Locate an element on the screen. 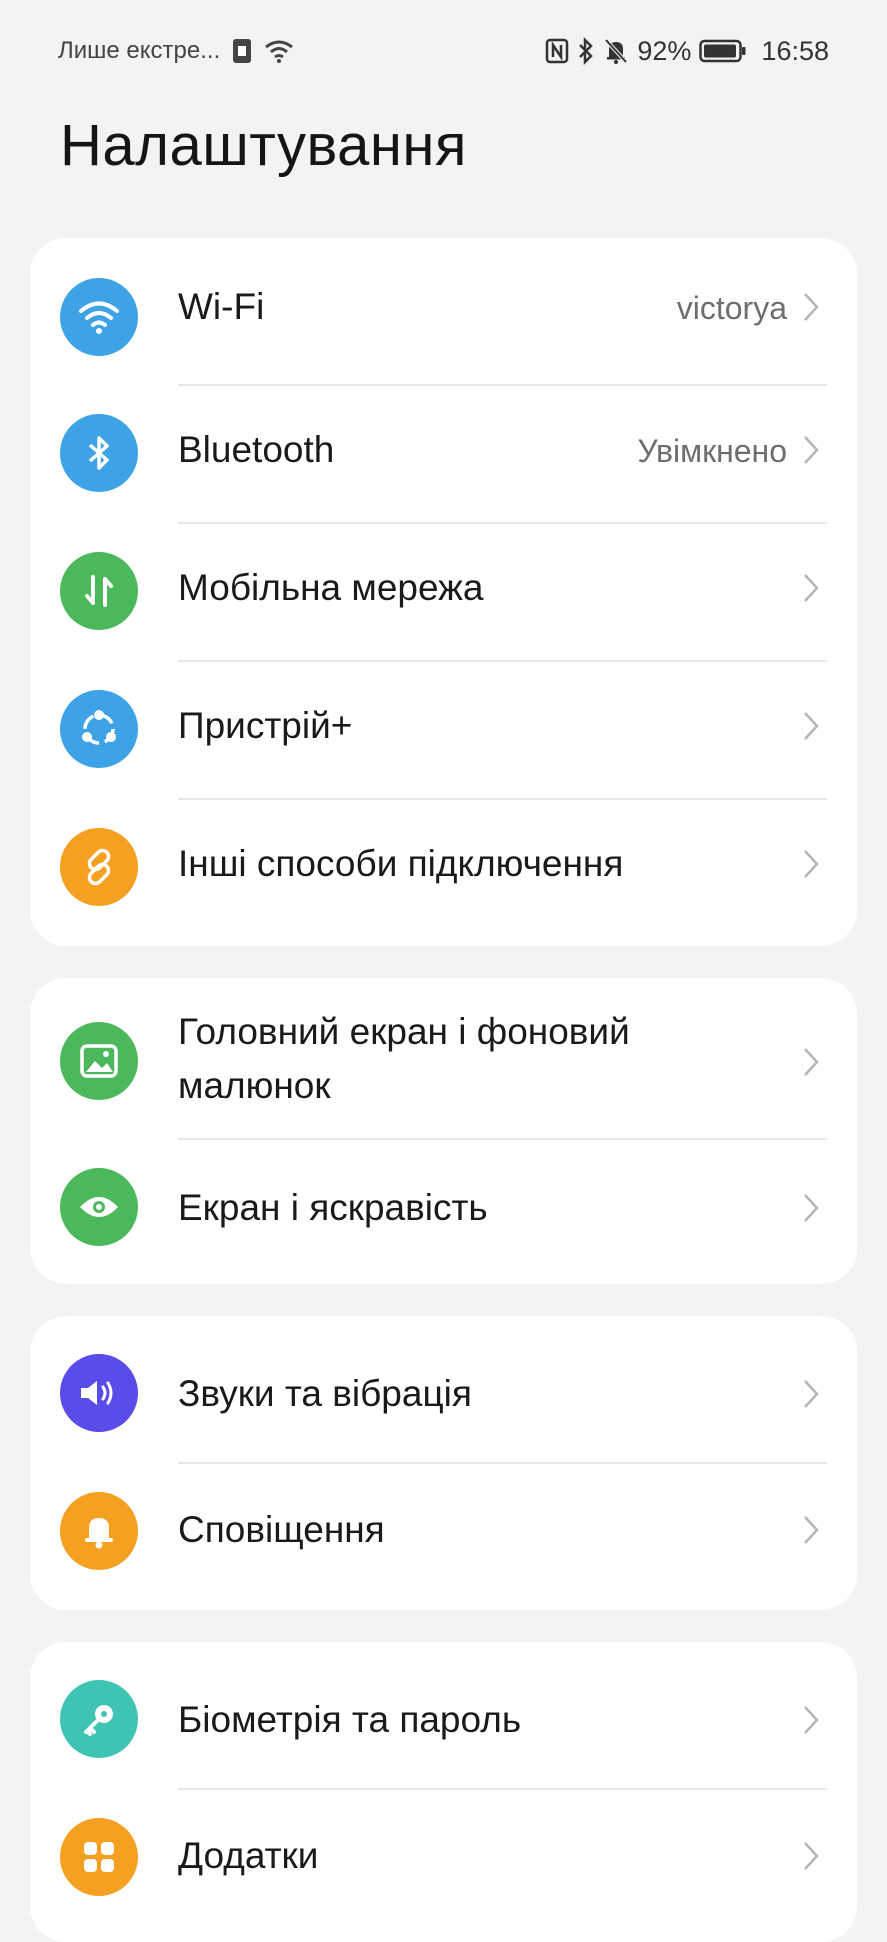  mobile-data-icon is located at coordinates (99, 591).